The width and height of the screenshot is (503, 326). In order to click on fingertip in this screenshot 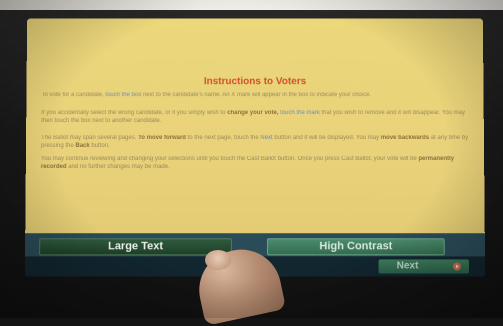, I will do `click(218, 260)`.